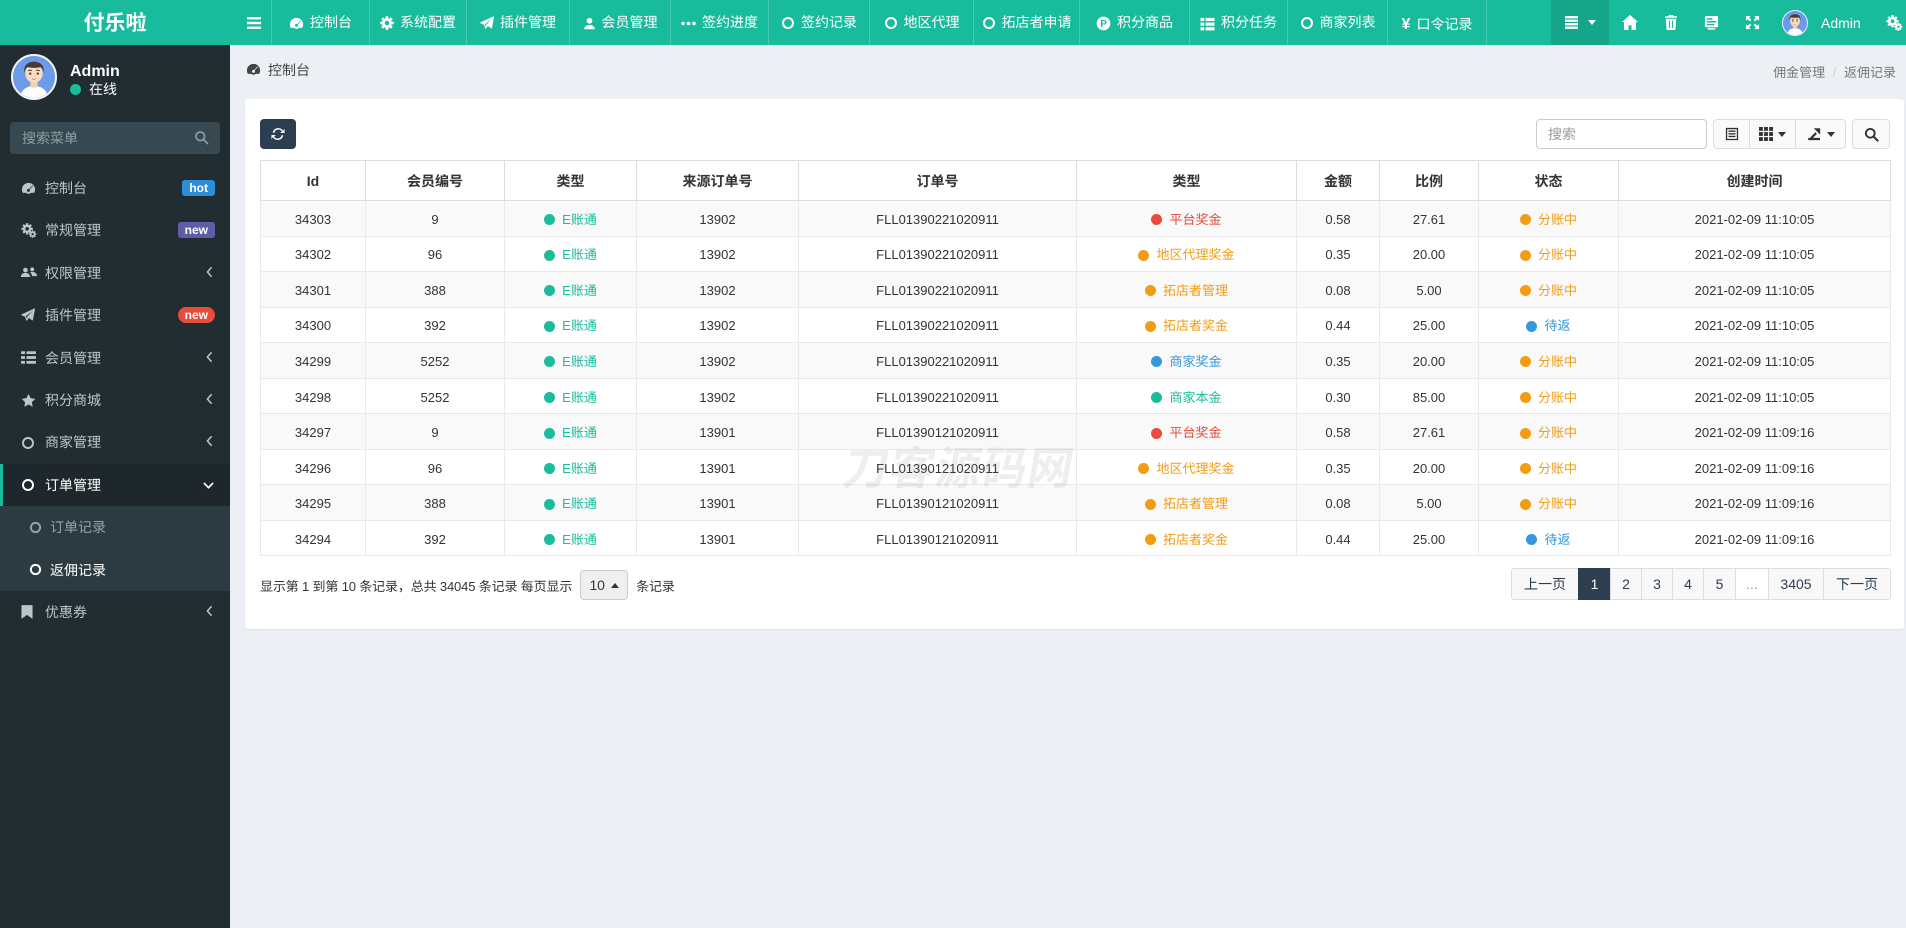  I want to click on svg-text: P, so click(1103, 24).